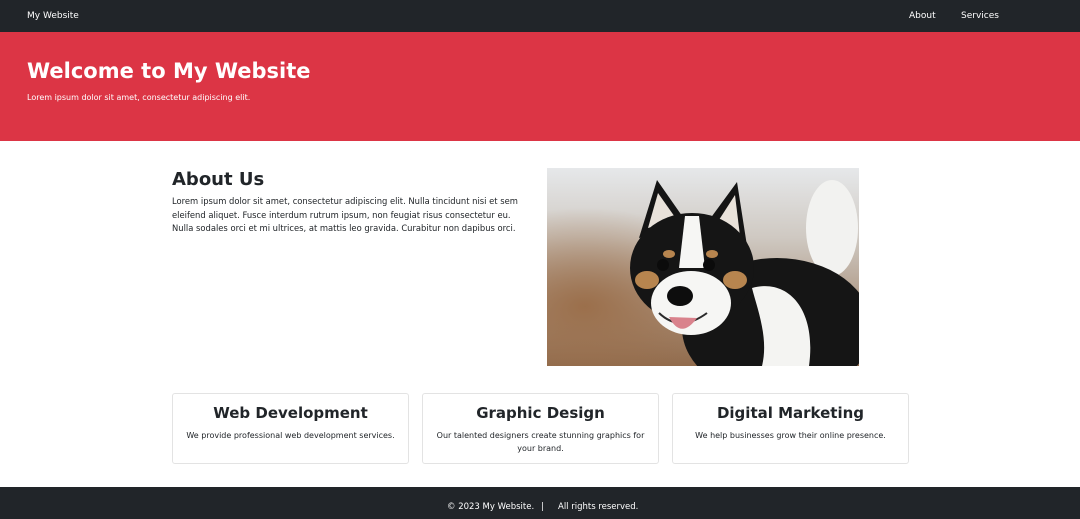 The height and width of the screenshot is (519, 1080). What do you see at coordinates (980, 16) in the screenshot?
I see `nav-link-services: Services` at bounding box center [980, 16].